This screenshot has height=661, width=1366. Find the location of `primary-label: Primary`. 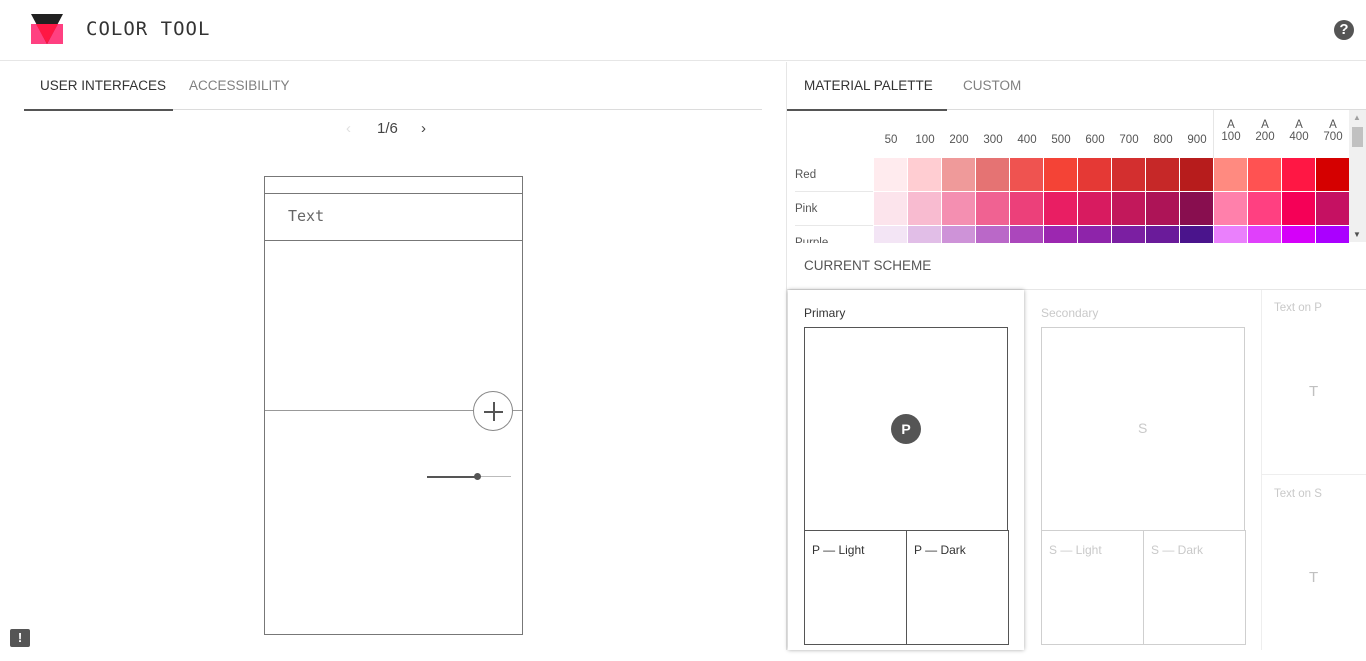

primary-label: Primary is located at coordinates (825, 313).